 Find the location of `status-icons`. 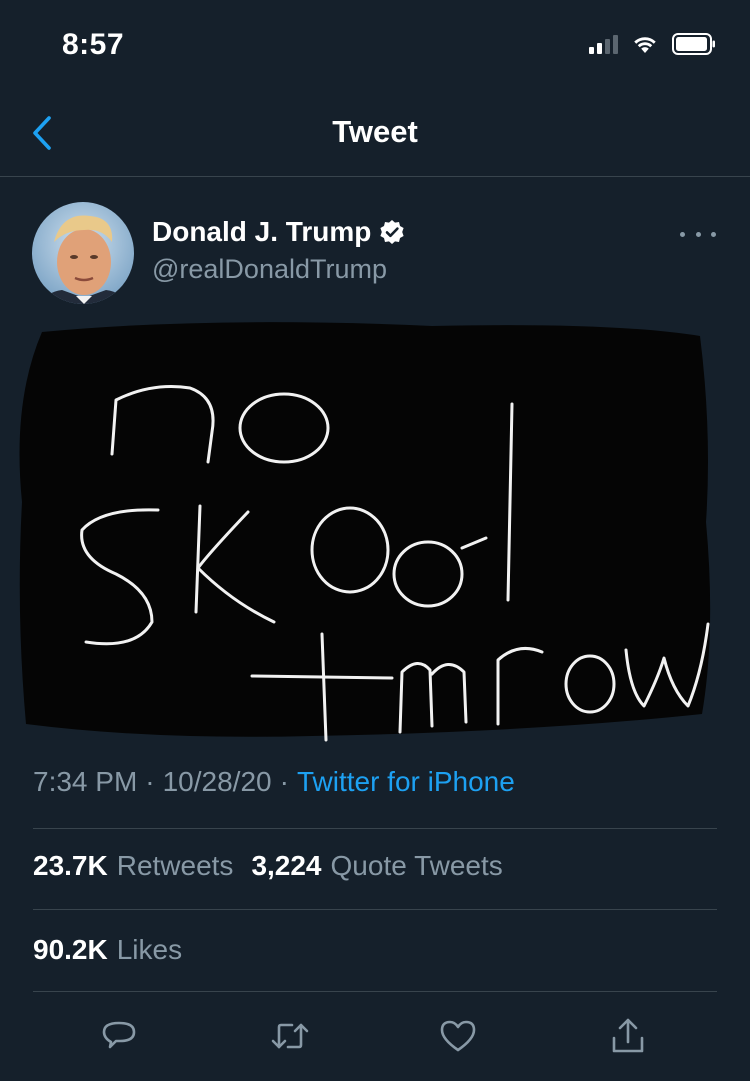

status-icons is located at coordinates (652, 44).